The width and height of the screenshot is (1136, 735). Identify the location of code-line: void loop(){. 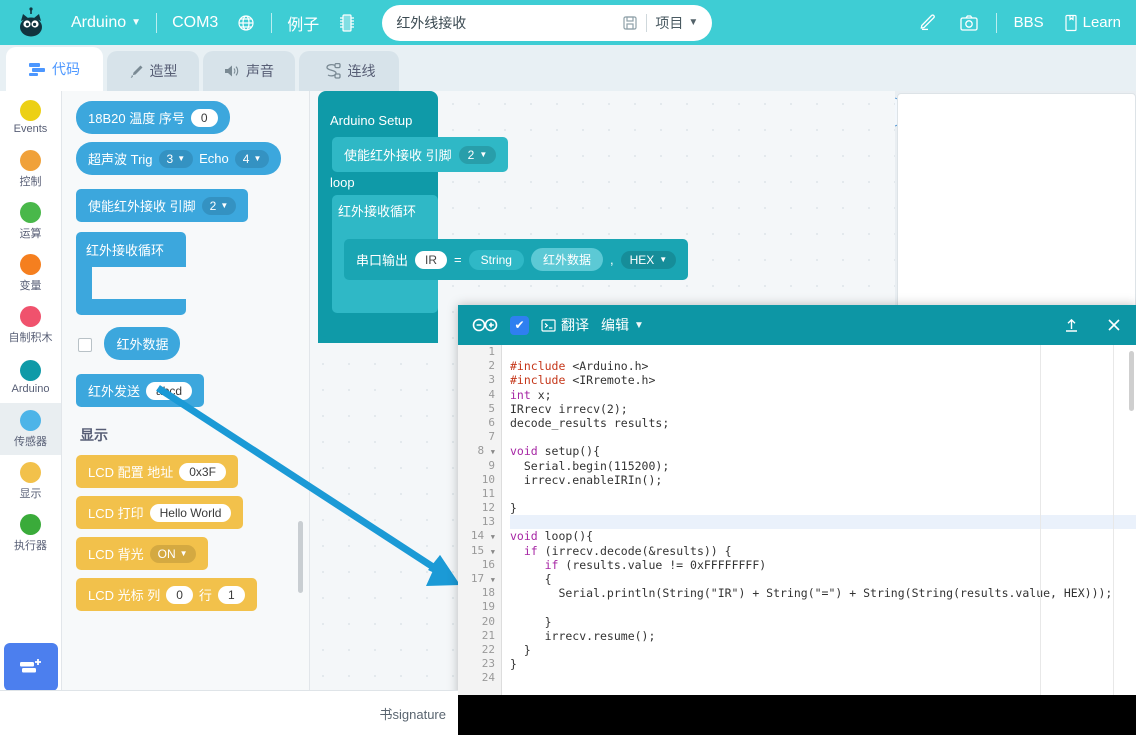
(823, 536).